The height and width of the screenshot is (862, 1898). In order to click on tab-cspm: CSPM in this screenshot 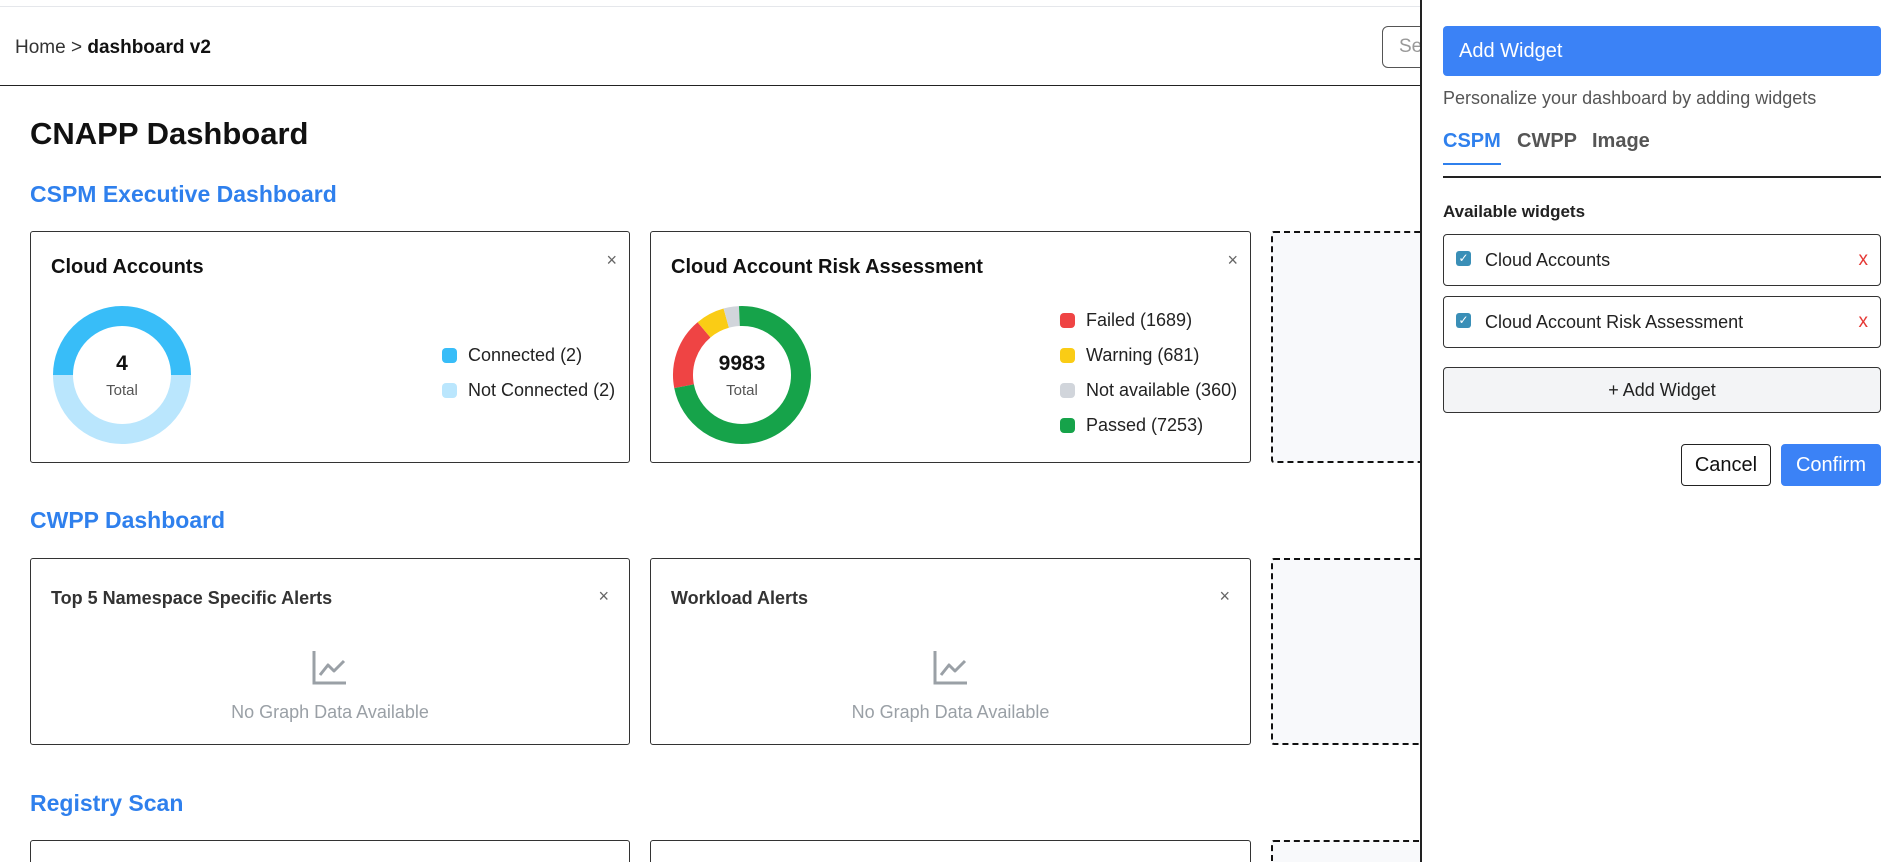, I will do `click(1472, 147)`.